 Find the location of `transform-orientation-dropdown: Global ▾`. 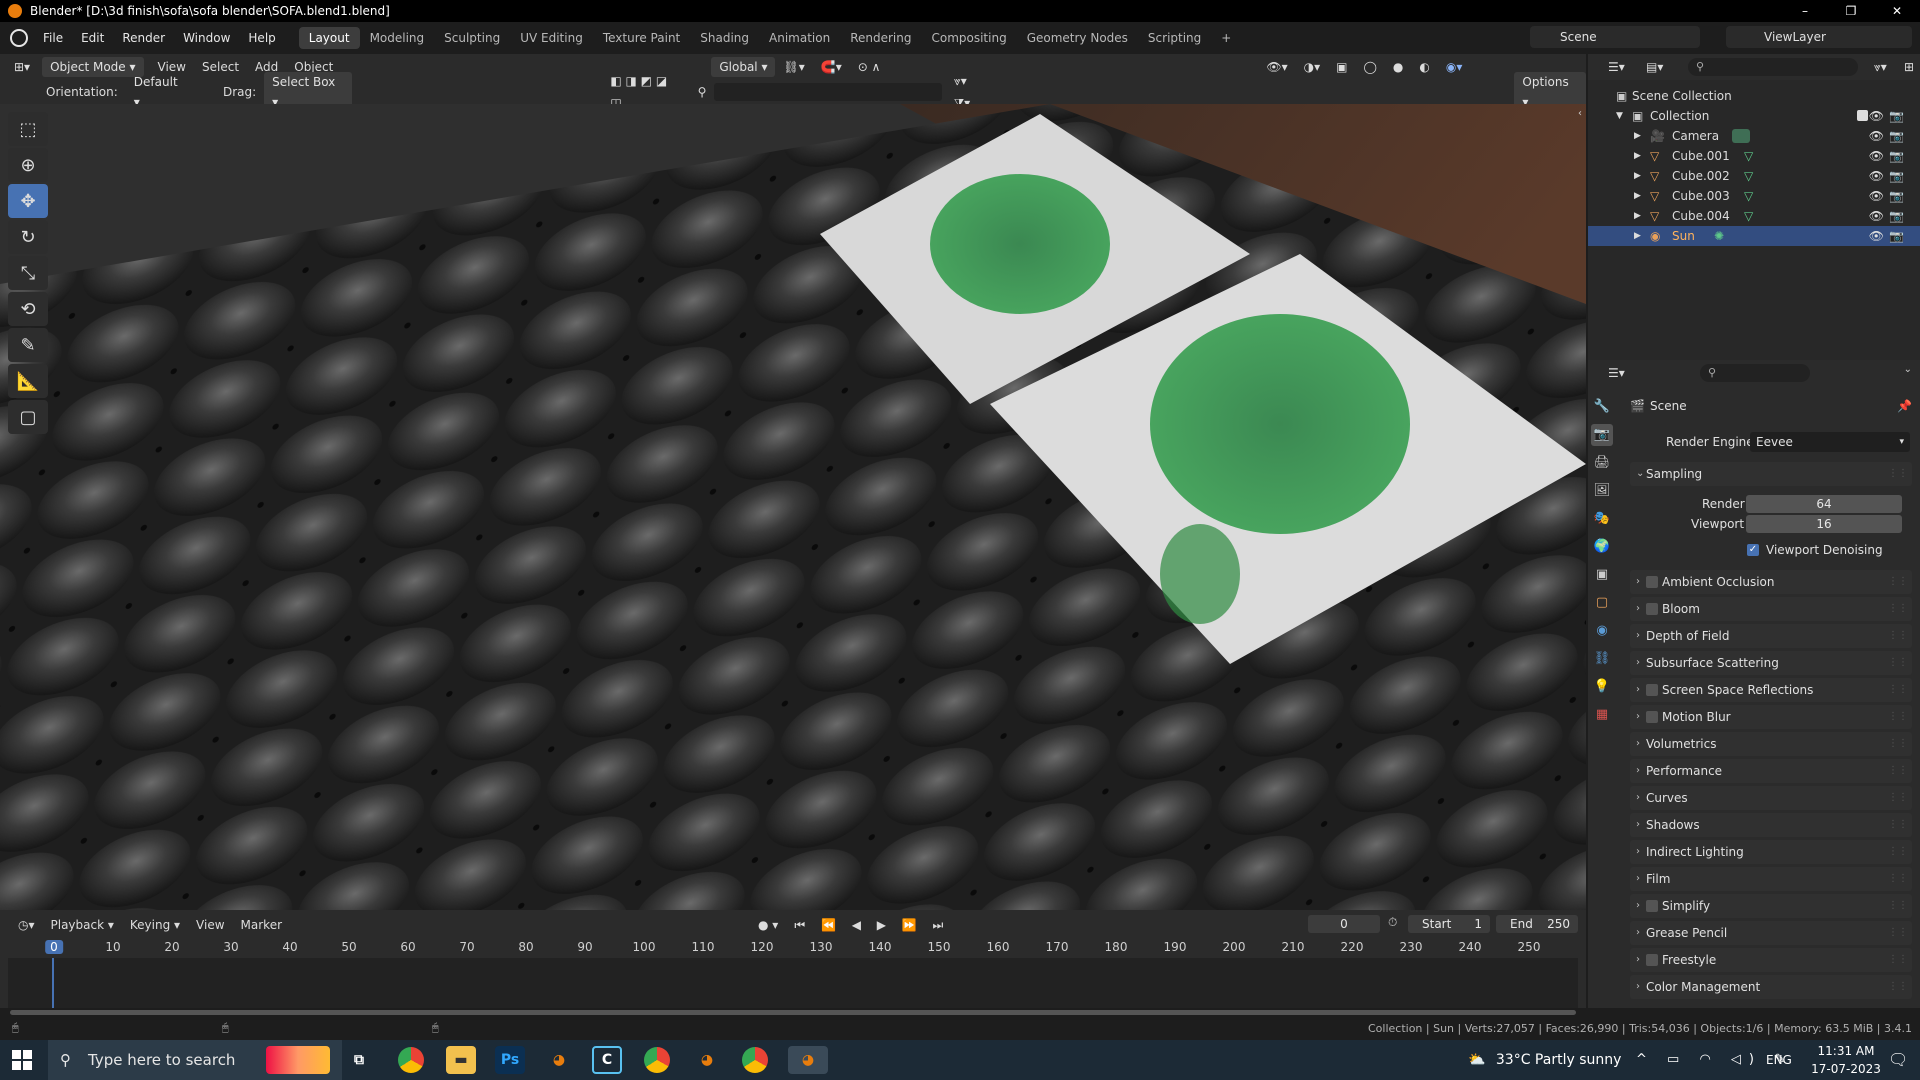

transform-orientation-dropdown: Global ▾ is located at coordinates (743, 67).